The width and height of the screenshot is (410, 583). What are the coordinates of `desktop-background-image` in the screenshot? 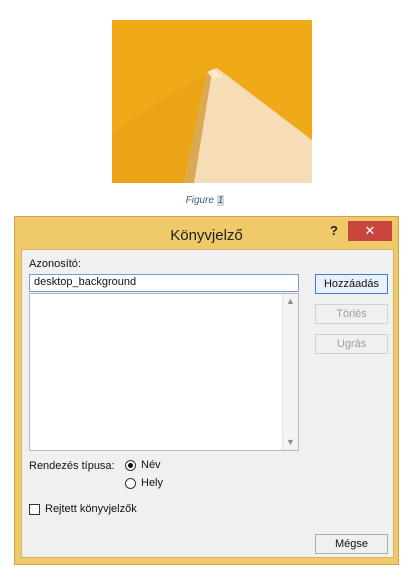 It's located at (212, 101).